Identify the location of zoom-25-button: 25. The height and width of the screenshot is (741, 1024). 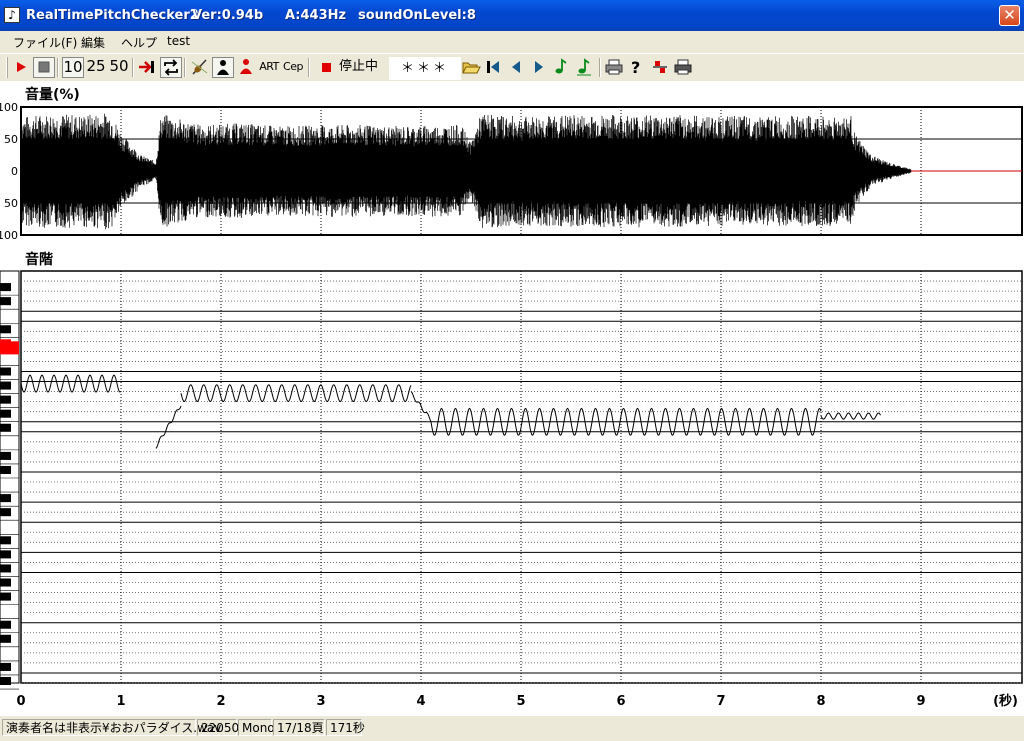
(96, 67).